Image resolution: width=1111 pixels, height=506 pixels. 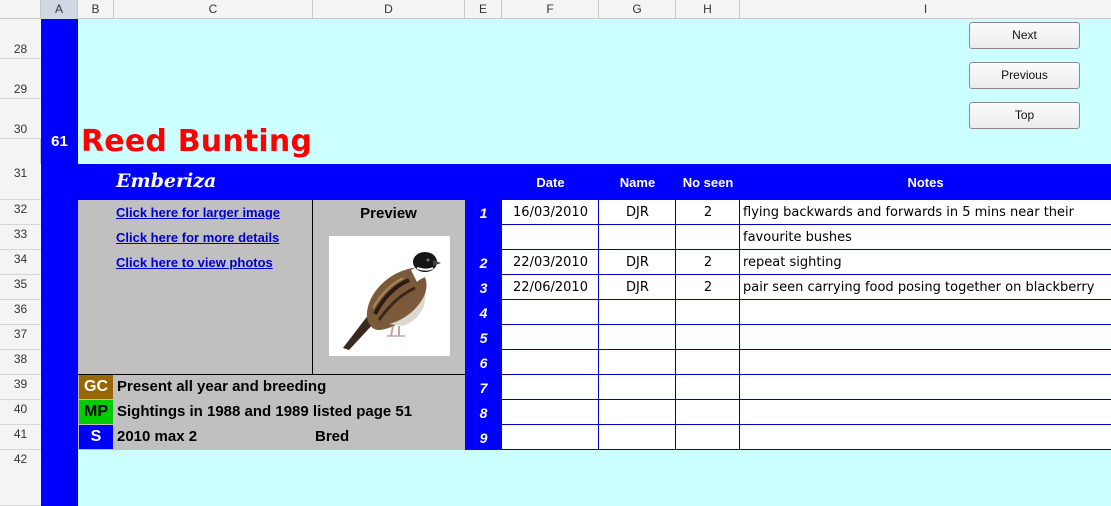 I want to click on row-header: 38, so click(x=20, y=362).